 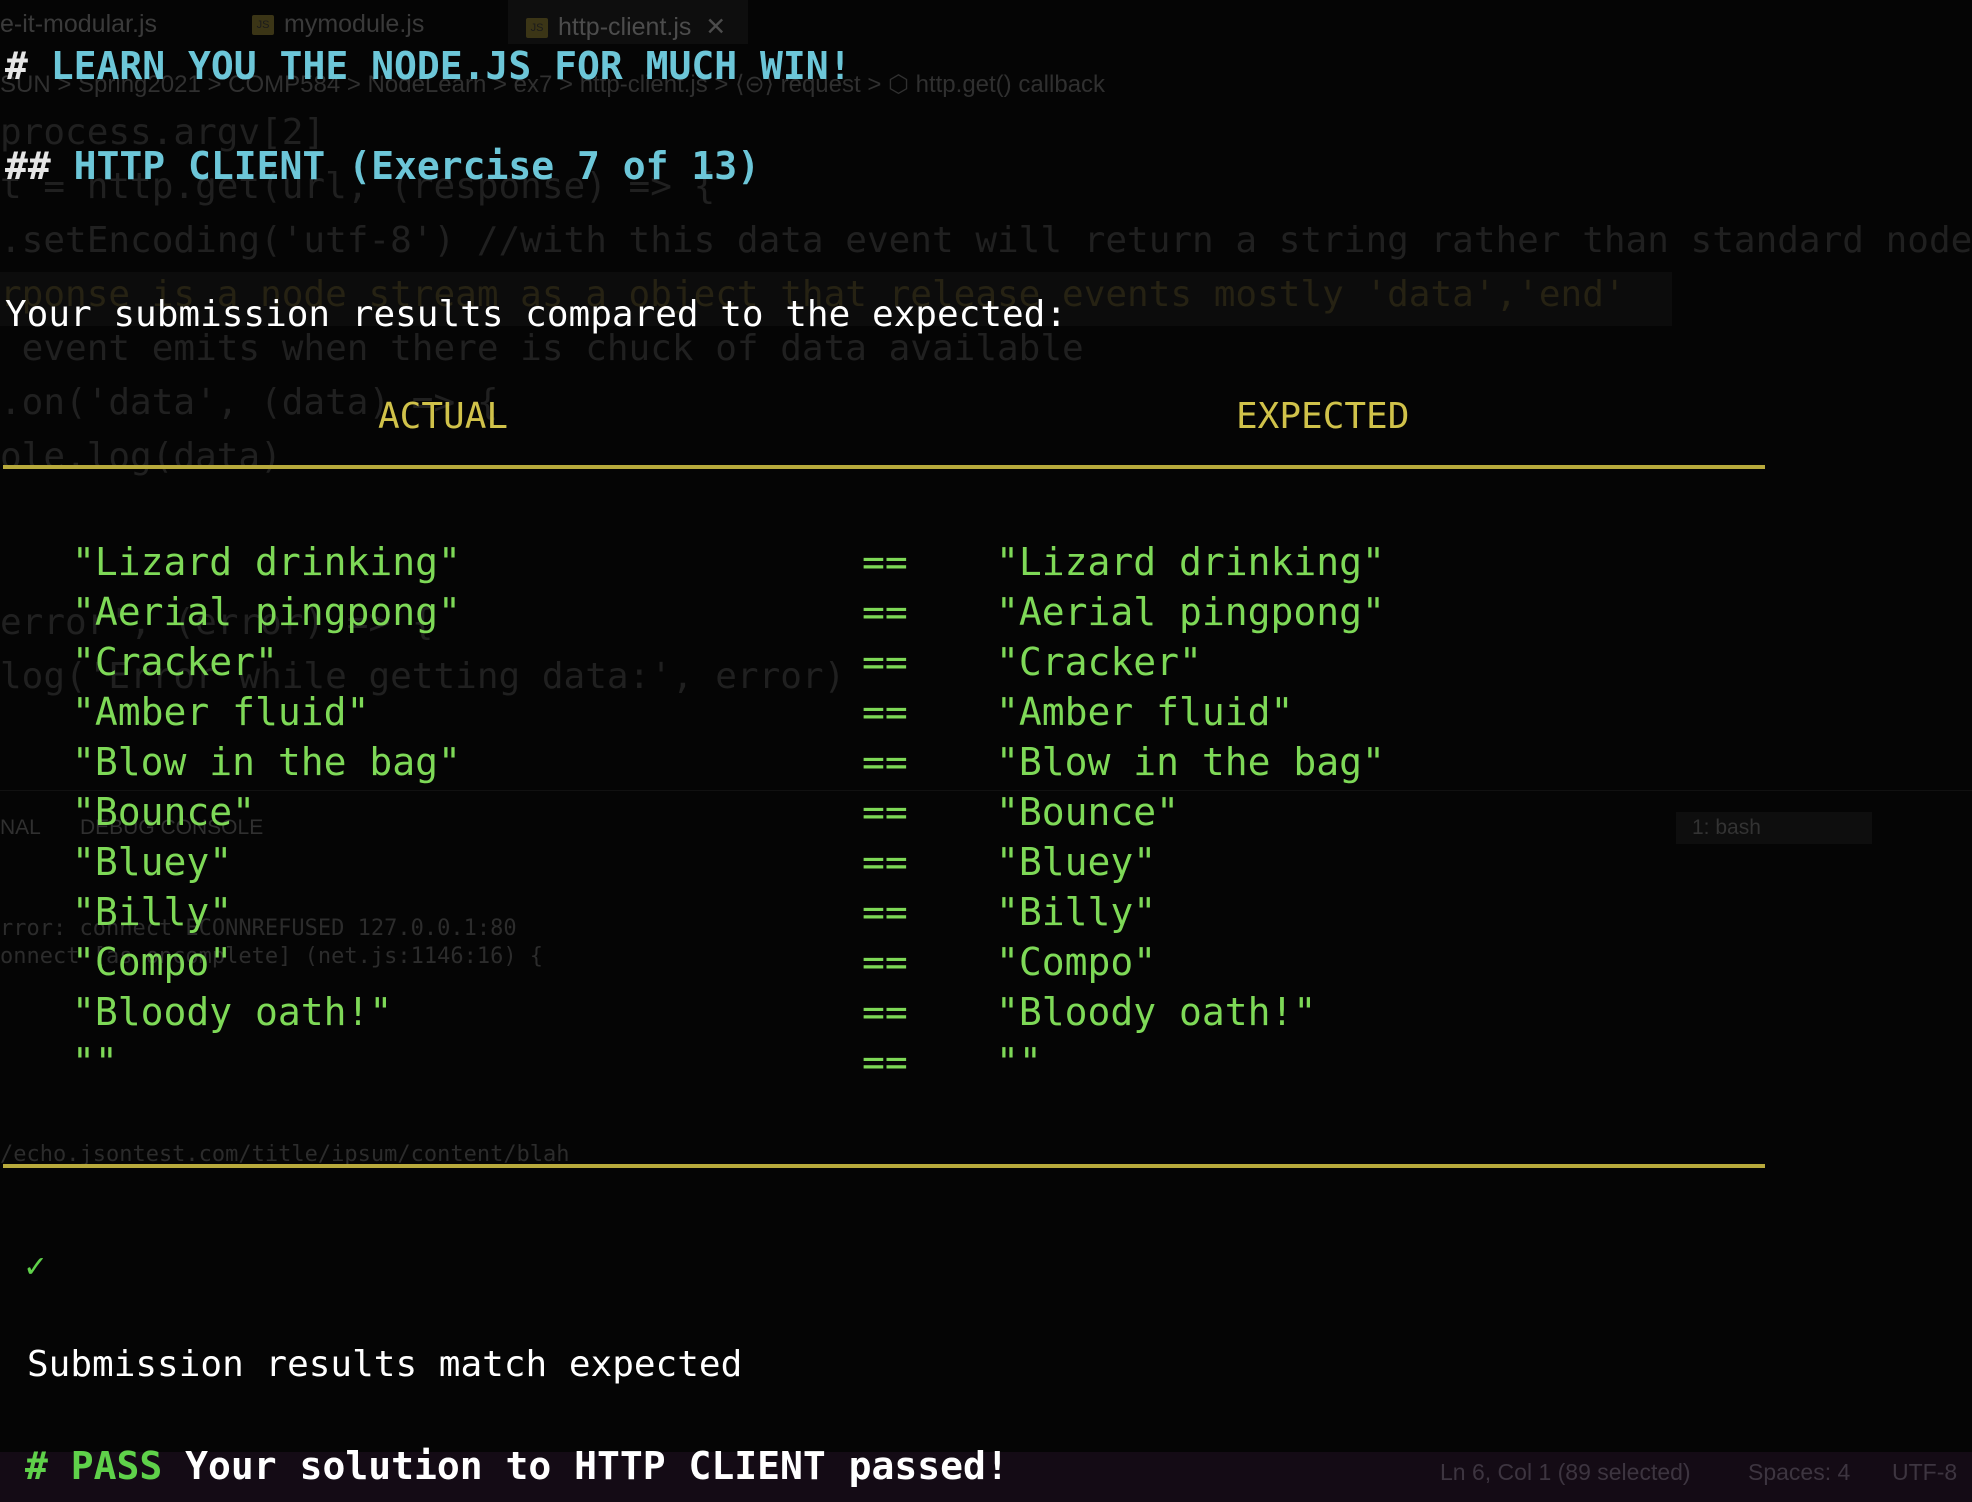 What do you see at coordinates (884, 467) in the screenshot?
I see `top-divider` at bounding box center [884, 467].